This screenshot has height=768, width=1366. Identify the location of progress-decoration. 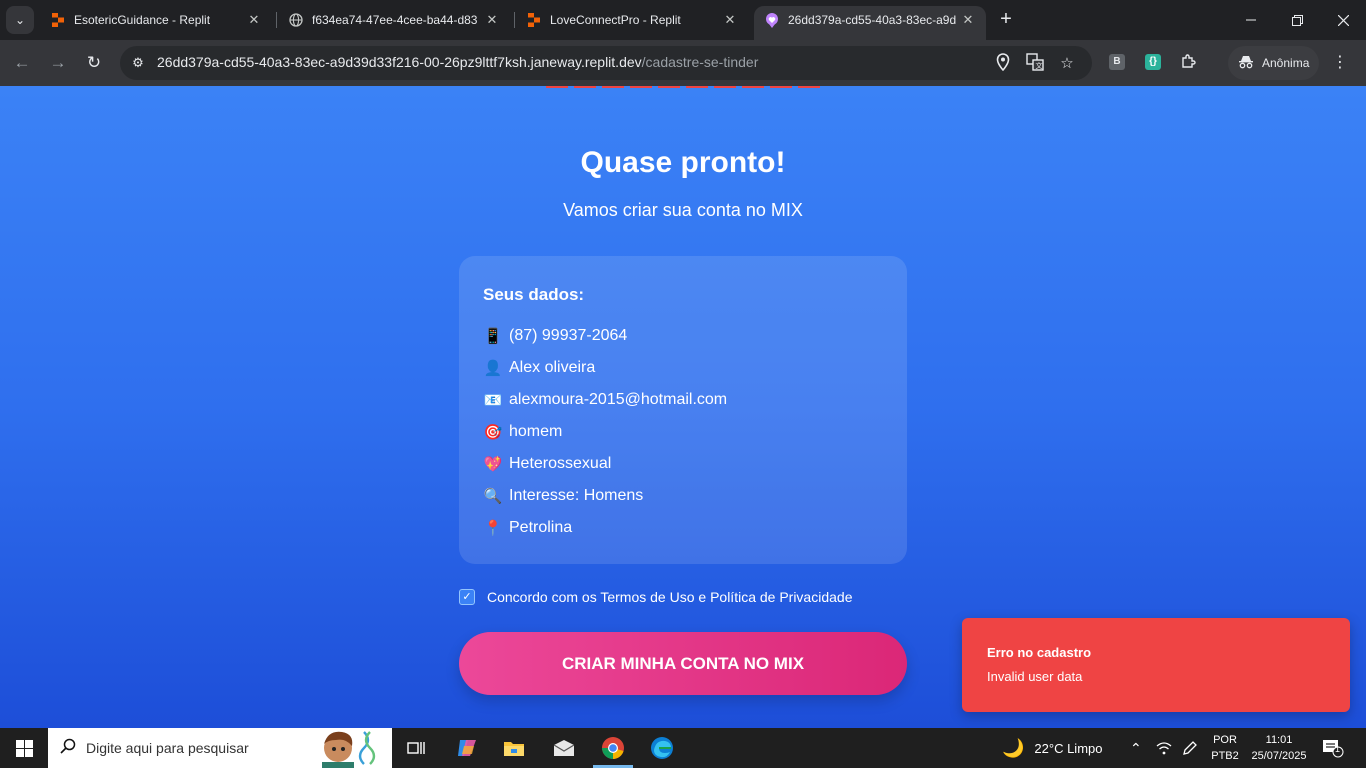
(683, 87).